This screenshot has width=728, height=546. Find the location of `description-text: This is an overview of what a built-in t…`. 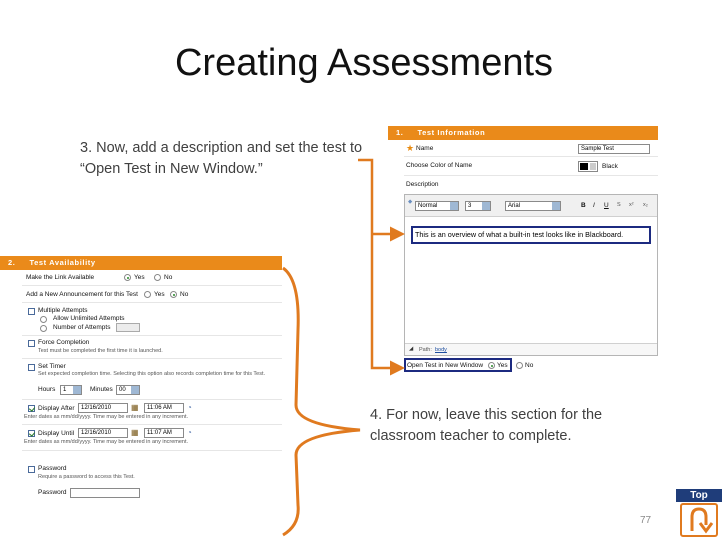

description-text: This is an overview of what a built-in t… is located at coordinates (531, 235).